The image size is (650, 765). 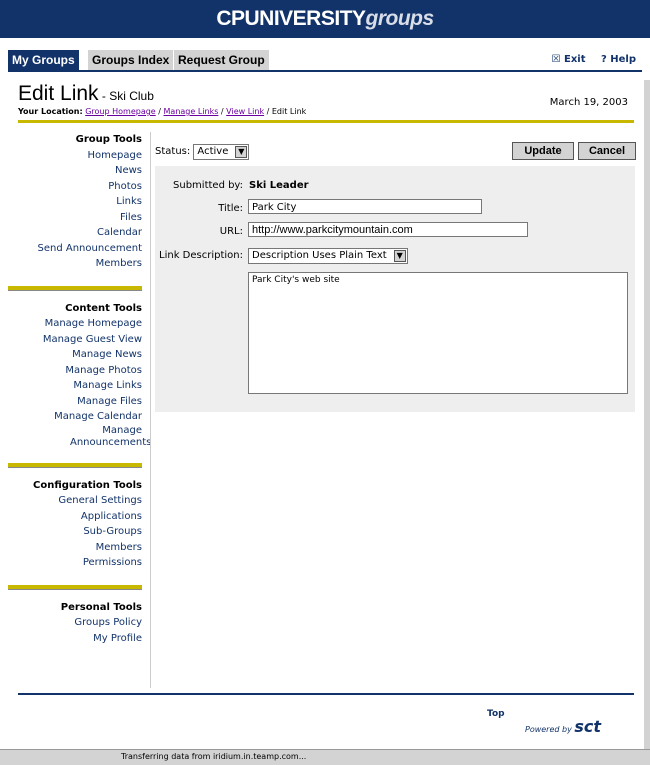 What do you see at coordinates (120, 111) in the screenshot?
I see `crumb-group-homepage: Group Homepage` at bounding box center [120, 111].